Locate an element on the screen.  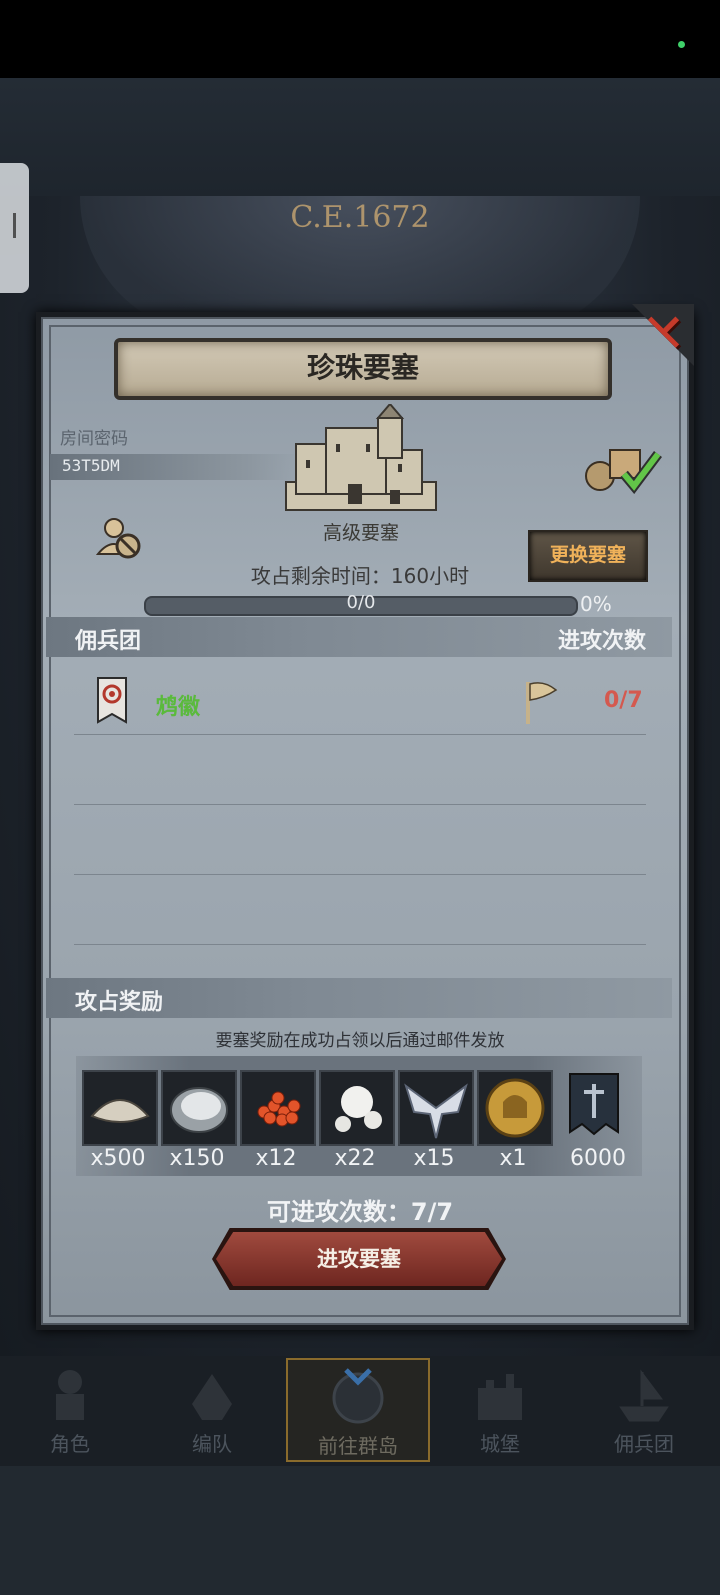
side-panel-handle is located at coordinates (14, 228).